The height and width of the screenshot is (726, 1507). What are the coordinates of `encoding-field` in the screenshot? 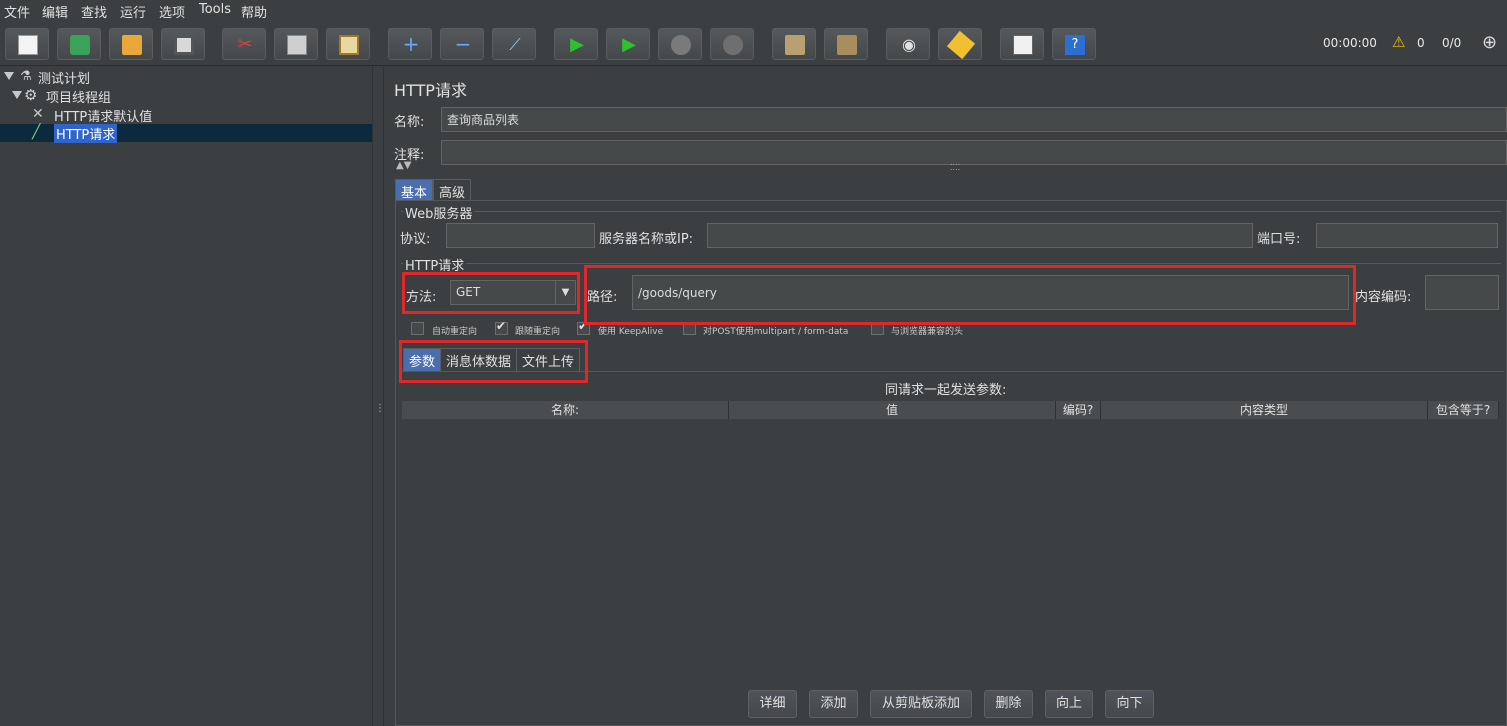 It's located at (1462, 292).